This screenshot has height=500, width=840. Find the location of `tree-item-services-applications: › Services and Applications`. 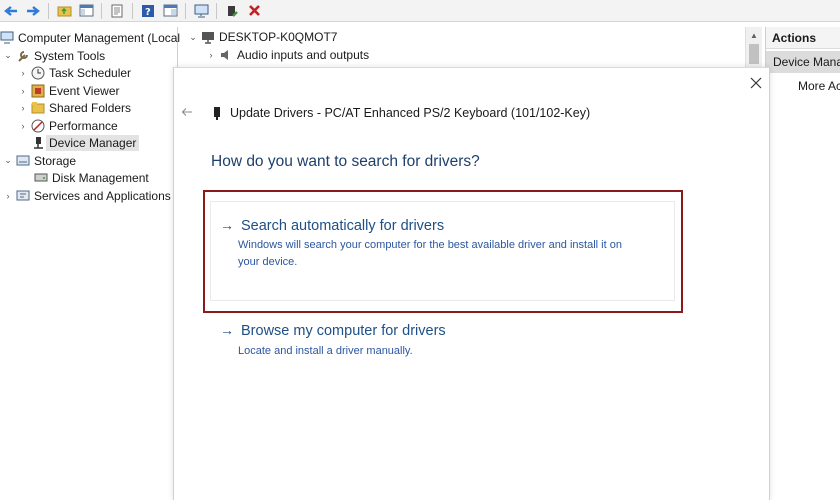

tree-item-services-applications: › Services and Applications is located at coordinates (87, 195).